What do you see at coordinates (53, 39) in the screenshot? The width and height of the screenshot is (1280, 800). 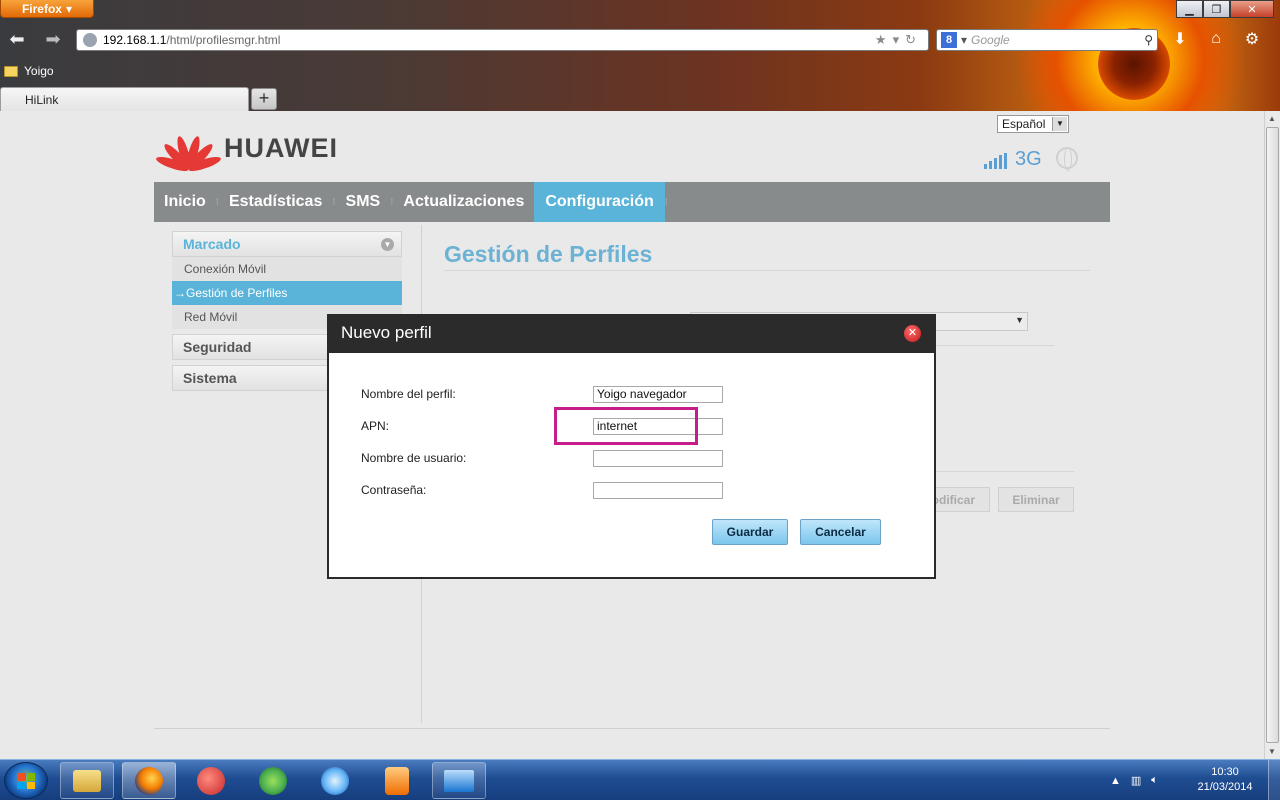 I see `forward-arrow-icon: ➡` at bounding box center [53, 39].